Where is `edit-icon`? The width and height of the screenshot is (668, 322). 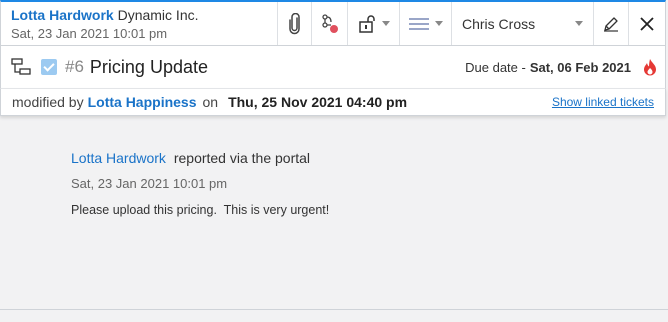
edit-icon is located at coordinates (611, 24).